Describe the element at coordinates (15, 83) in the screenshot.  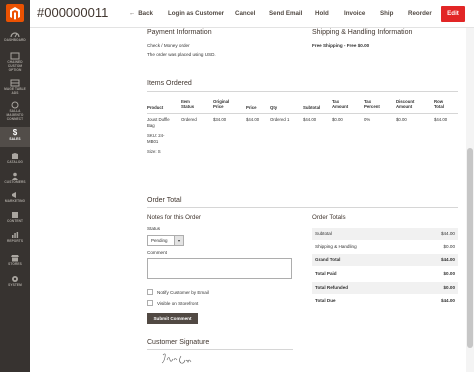
I see `table-icon` at that location.